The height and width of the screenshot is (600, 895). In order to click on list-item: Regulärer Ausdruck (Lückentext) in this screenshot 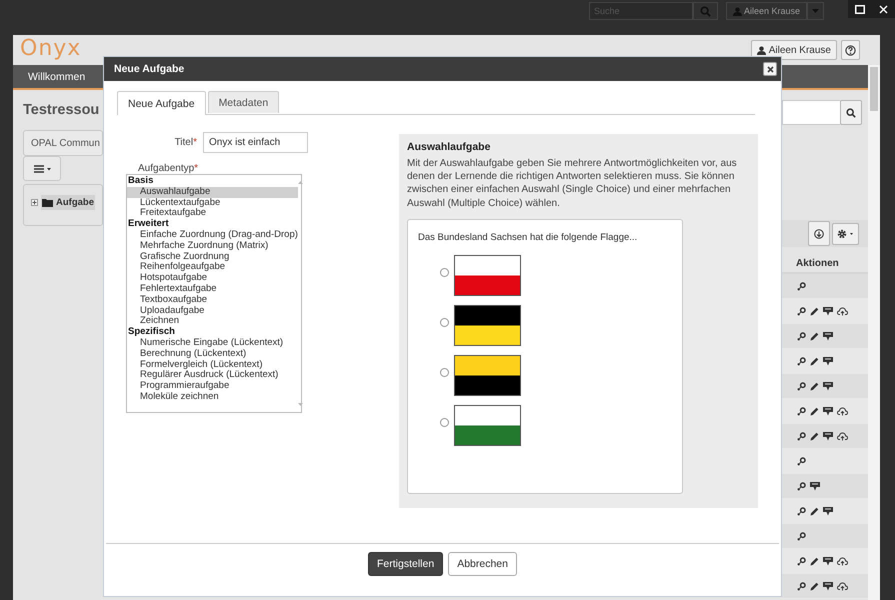, I will do `click(212, 376)`.